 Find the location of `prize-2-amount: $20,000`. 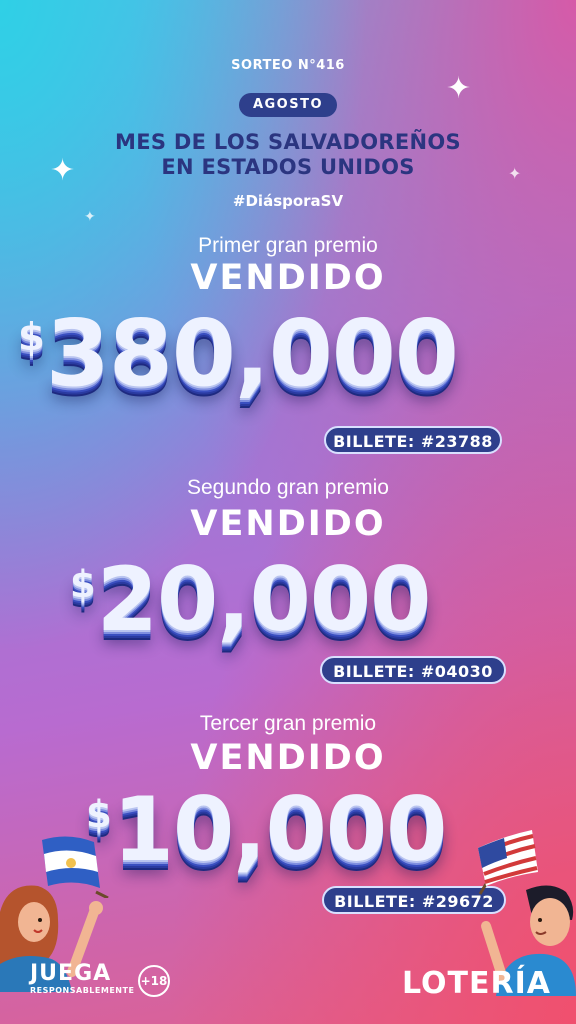

prize-2-amount: $20,000 is located at coordinates (251, 599).